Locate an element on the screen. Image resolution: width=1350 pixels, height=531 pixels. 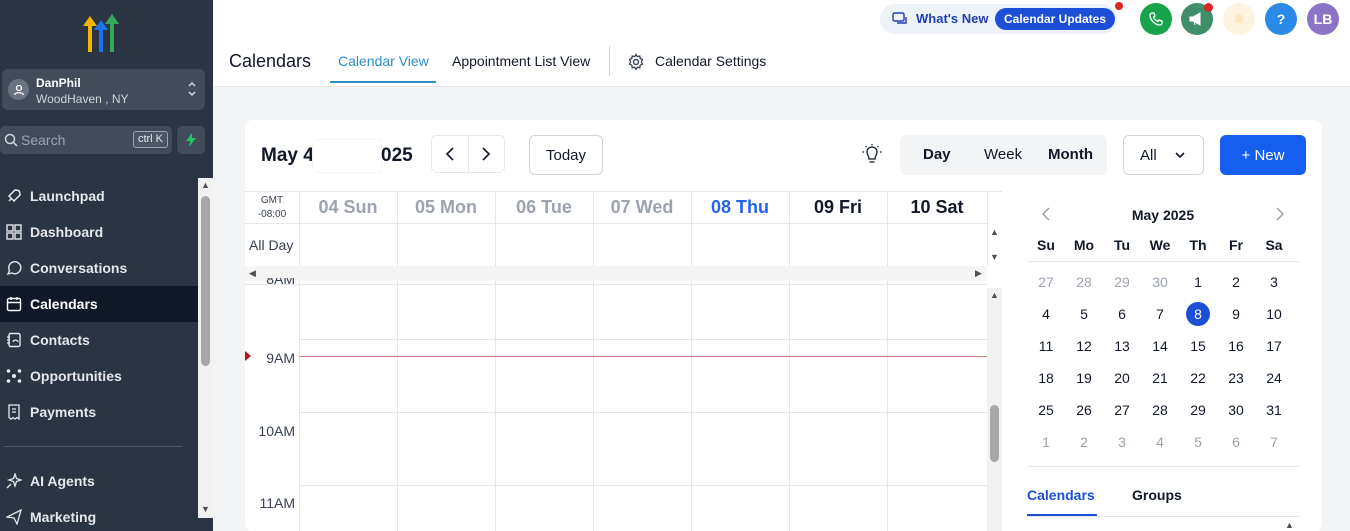
sidebar-item-payments: Payments is located at coordinates (99, 412).